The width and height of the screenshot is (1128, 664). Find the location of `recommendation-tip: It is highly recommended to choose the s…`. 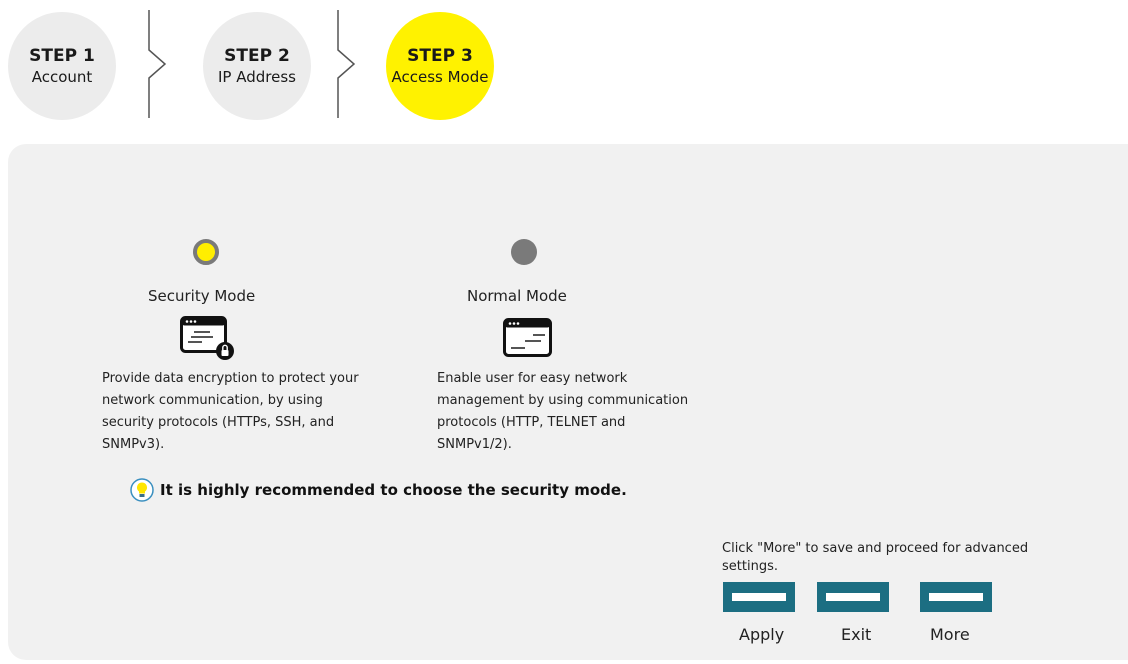

recommendation-tip: It is highly recommended to choose the s… is located at coordinates (378, 490).